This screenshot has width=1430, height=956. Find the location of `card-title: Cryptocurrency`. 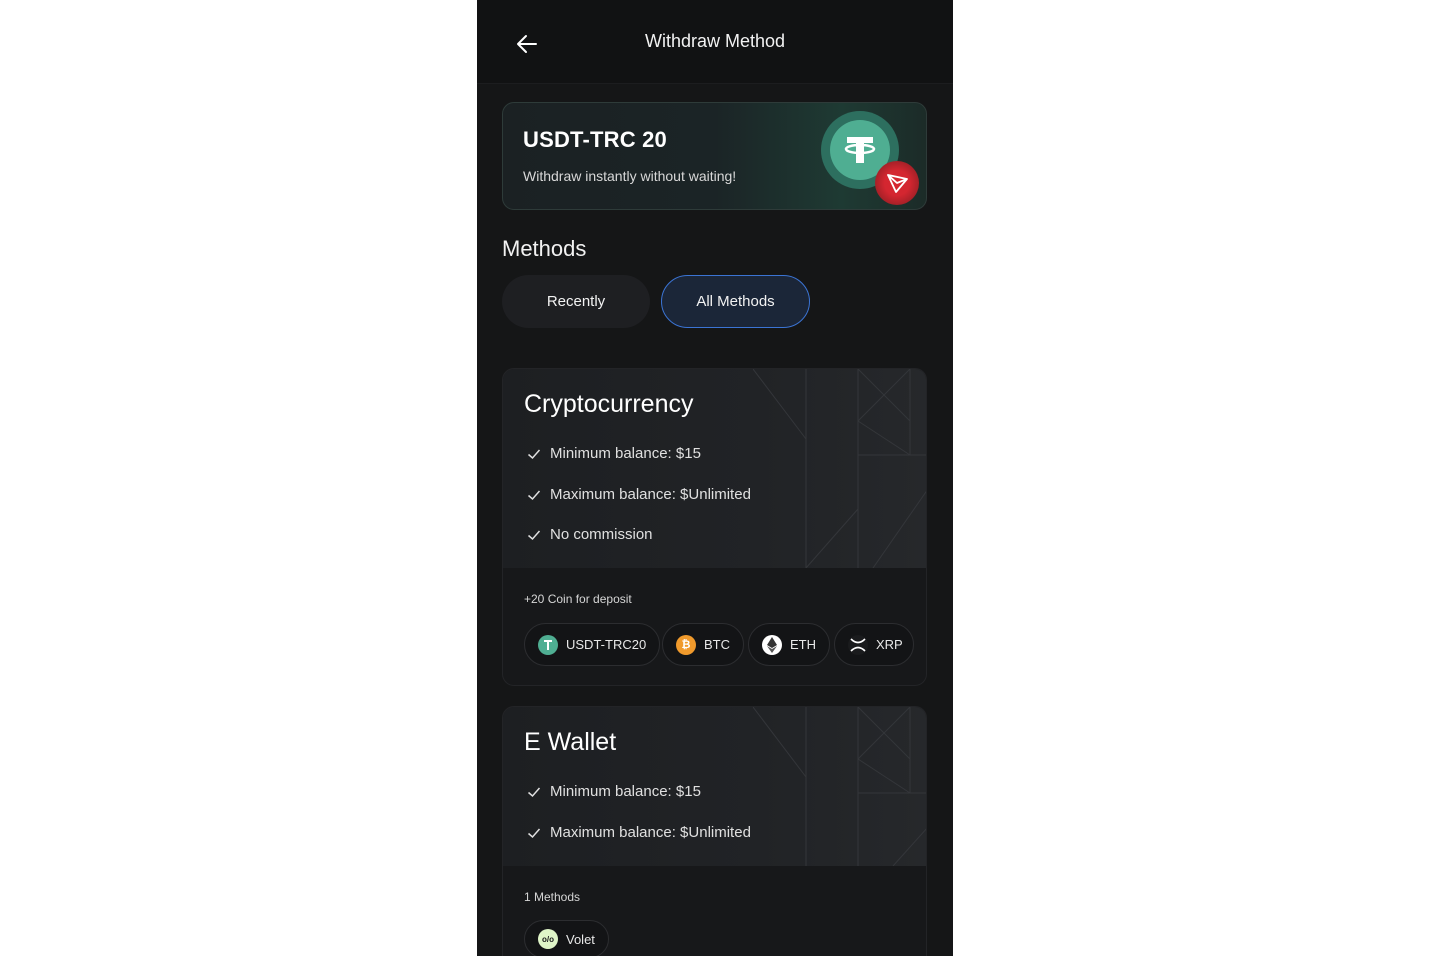

card-title: Cryptocurrency is located at coordinates (609, 404).